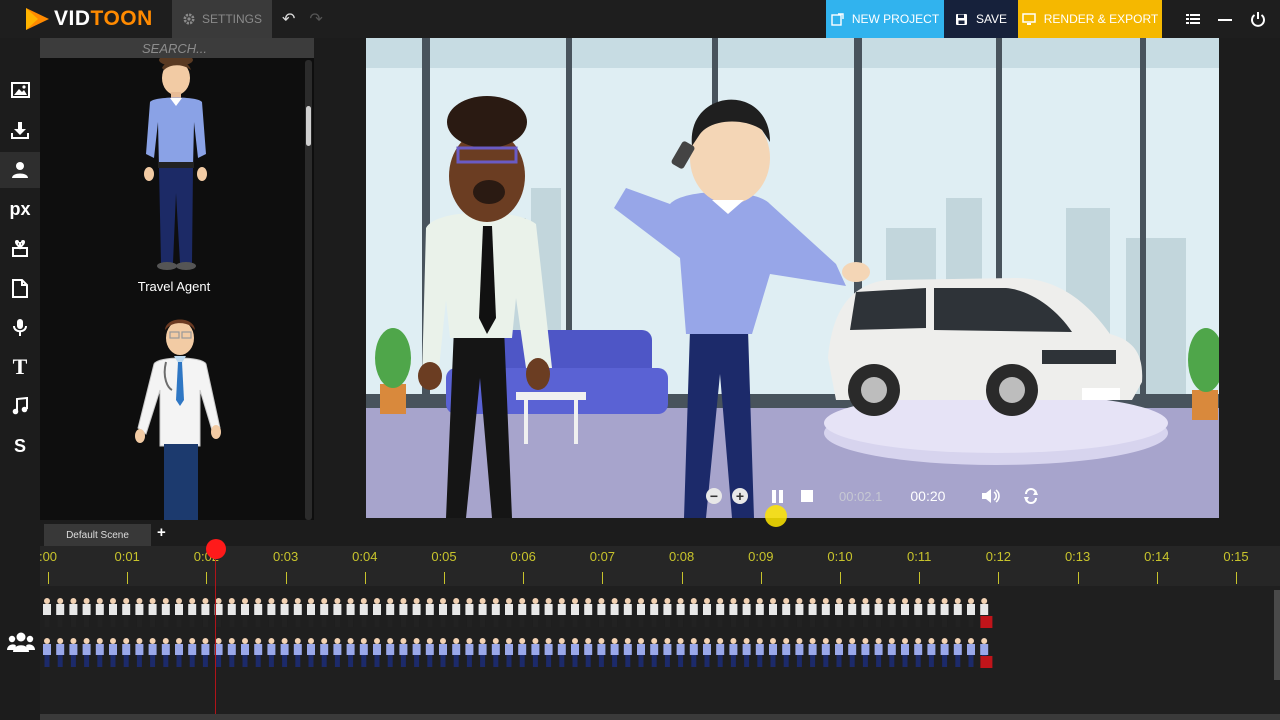 Image resolution: width=1280 pixels, height=720 pixels. Describe the element at coordinates (1258, 19) in the screenshot. I see `power-icon` at that location.